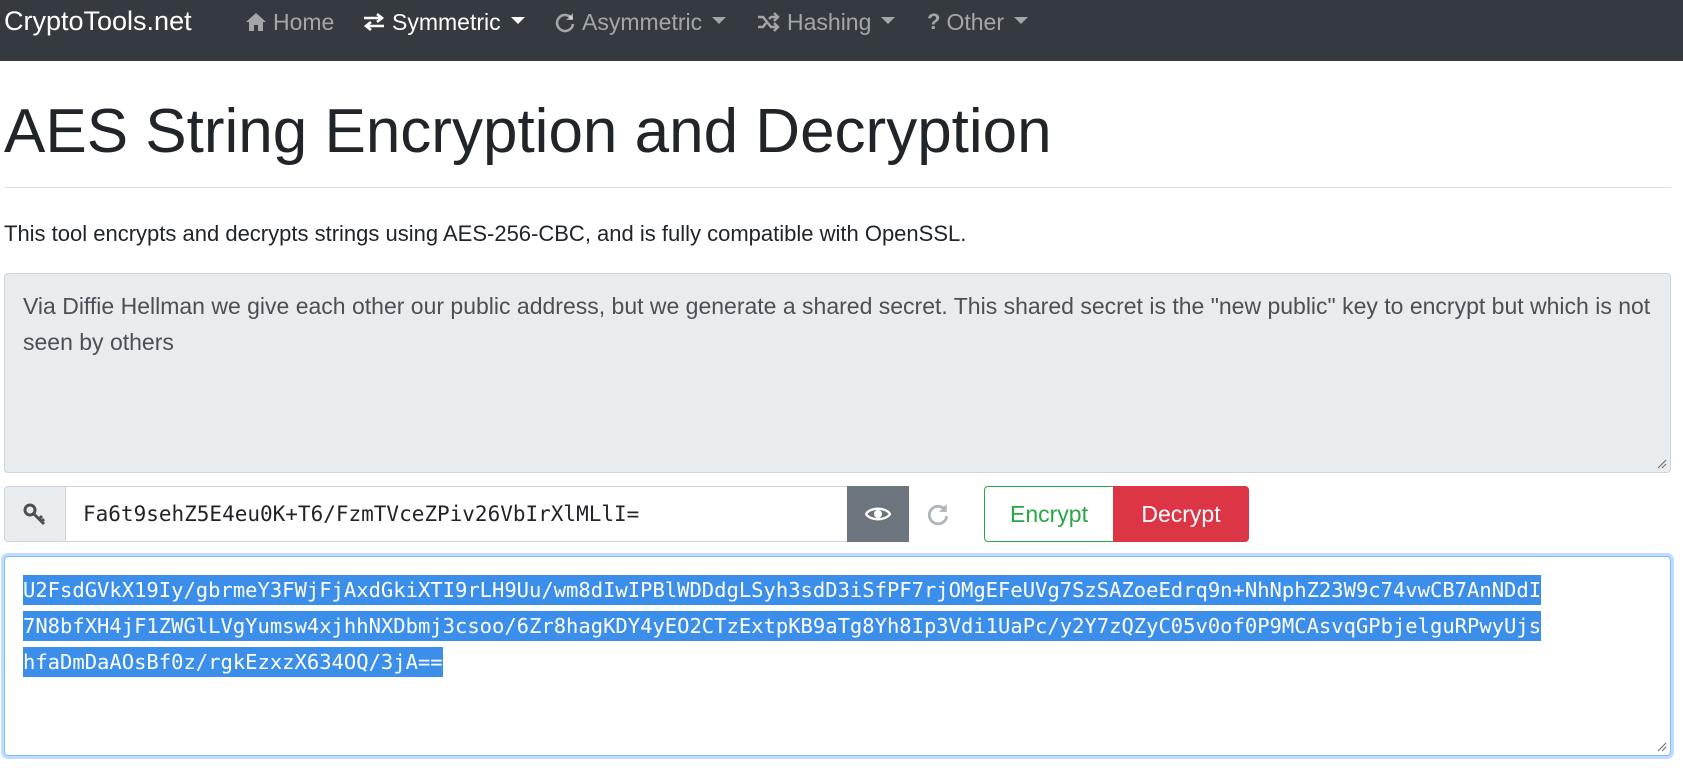 This screenshot has height=772, width=1683. Describe the element at coordinates (256, 22) in the screenshot. I see `home-icon` at that location.